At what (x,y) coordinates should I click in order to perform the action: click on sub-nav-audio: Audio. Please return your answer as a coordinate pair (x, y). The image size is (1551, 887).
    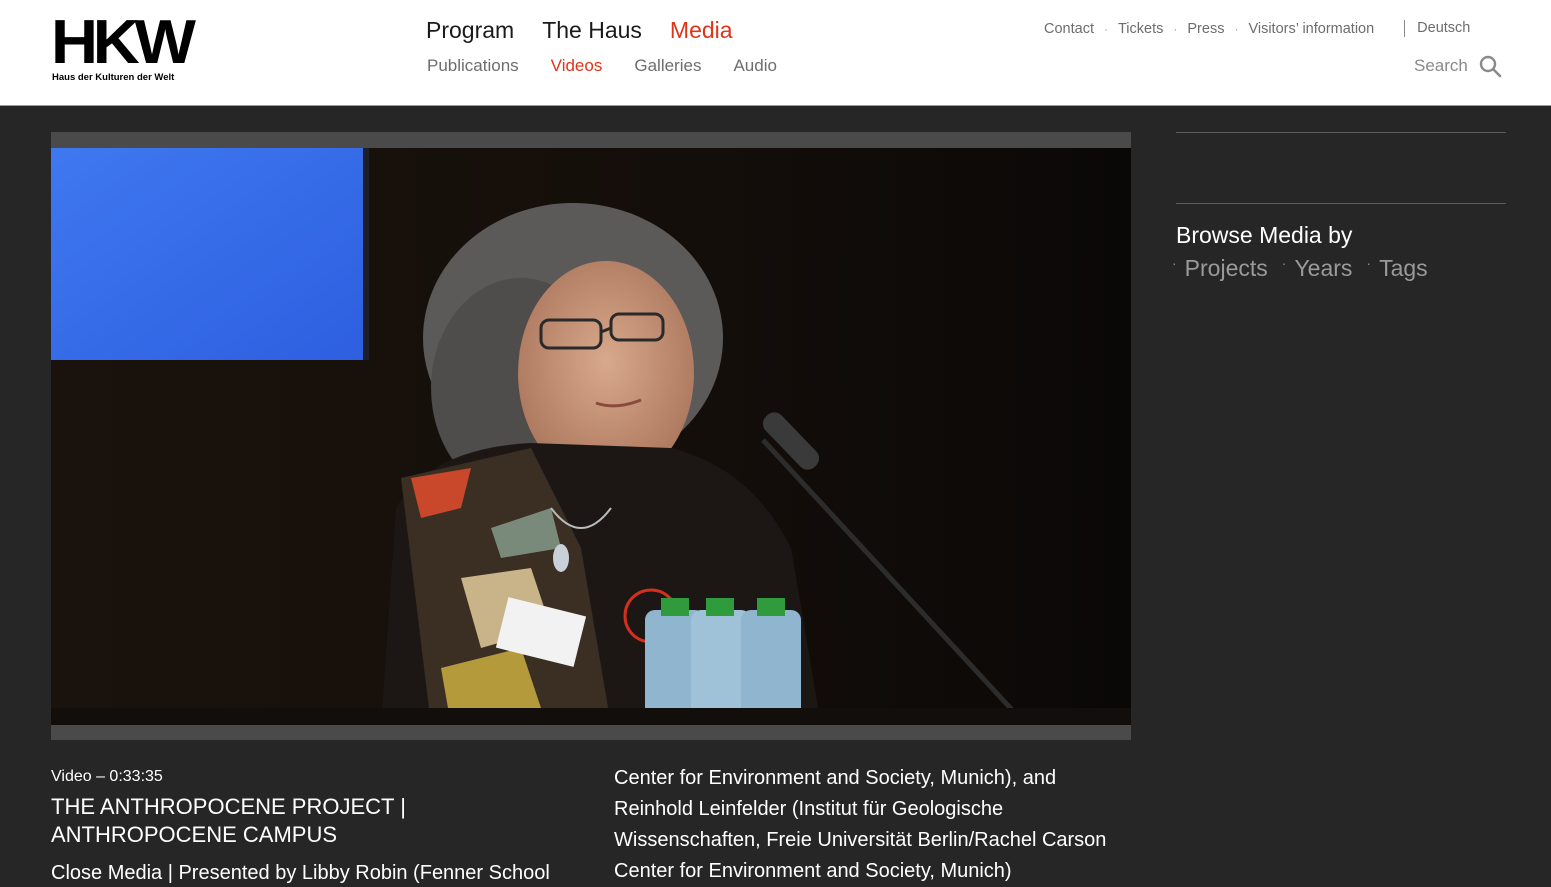
    Looking at the image, I should click on (754, 66).